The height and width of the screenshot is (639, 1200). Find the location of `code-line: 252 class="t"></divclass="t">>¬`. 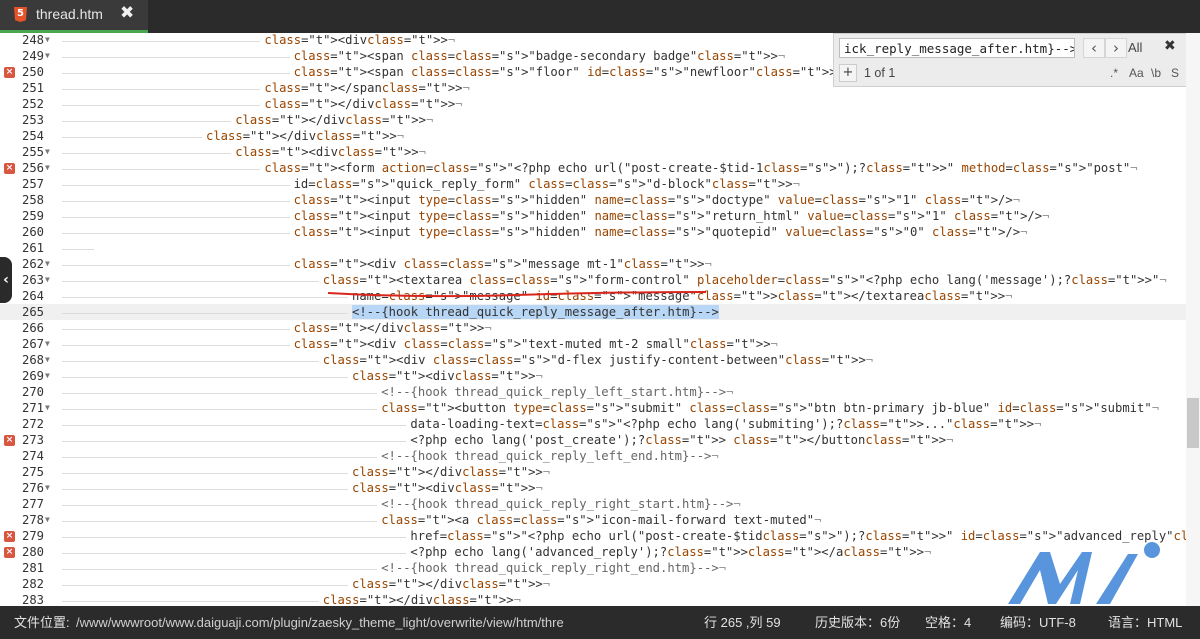

code-line: 252 class="t"></divclass="t">>¬ is located at coordinates (593, 104).